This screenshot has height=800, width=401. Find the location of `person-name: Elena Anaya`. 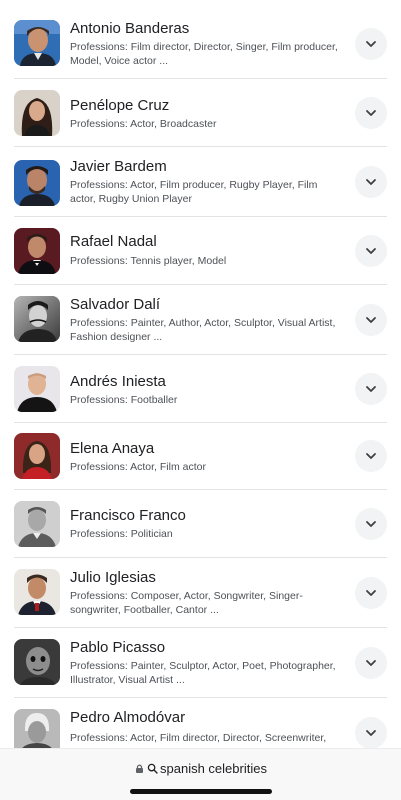

person-name: Elena Anaya is located at coordinates (112, 449).